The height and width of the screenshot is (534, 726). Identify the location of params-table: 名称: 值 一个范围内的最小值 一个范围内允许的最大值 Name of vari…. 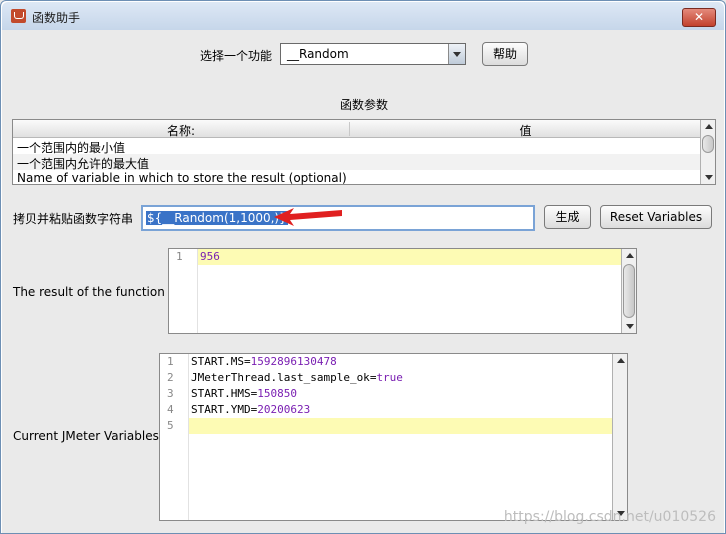
(364, 152).